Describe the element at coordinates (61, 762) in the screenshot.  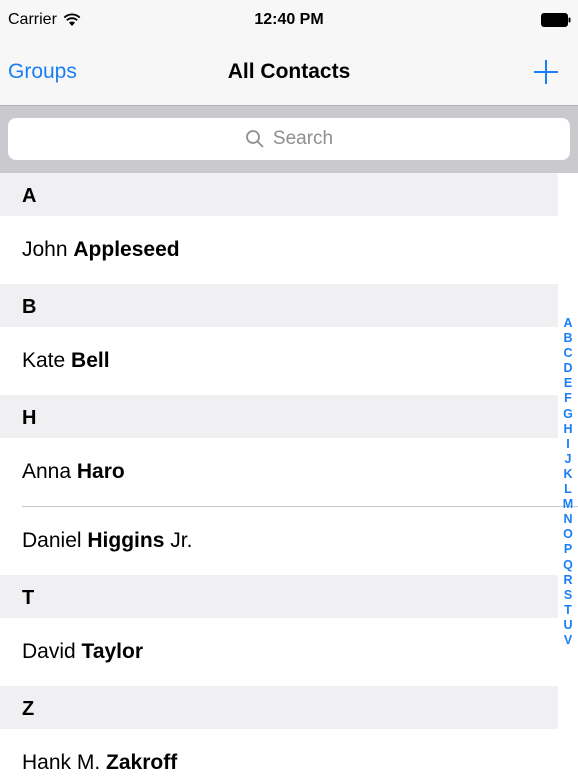
I see `contact-first-name: Hank M.` at that location.